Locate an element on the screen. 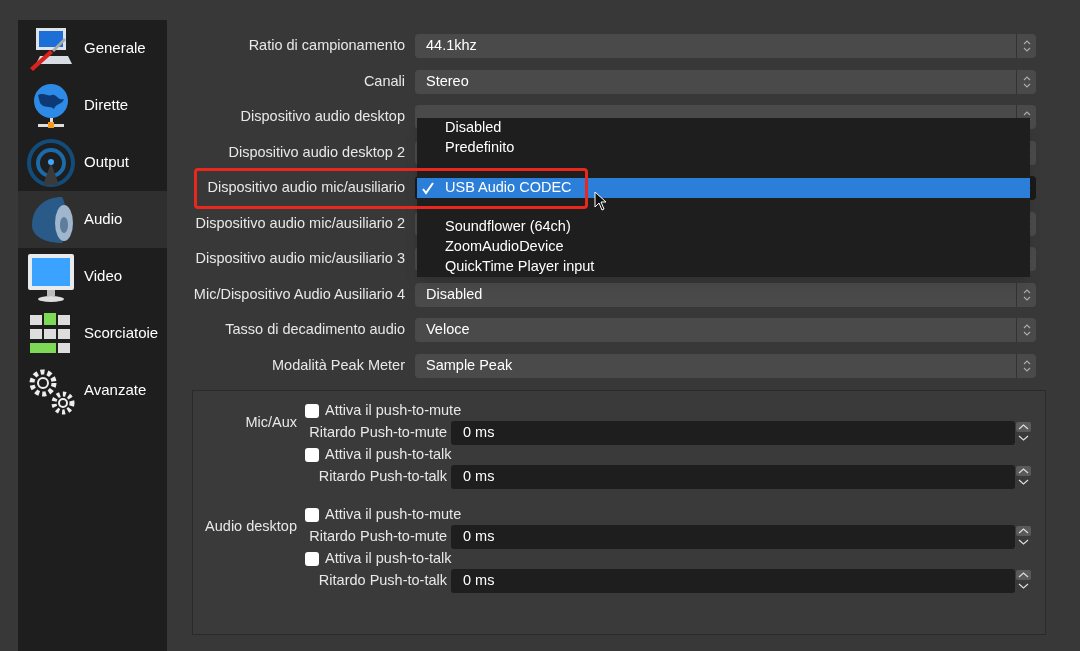  dropdown-option: QuickTime Player input is located at coordinates (723, 267).